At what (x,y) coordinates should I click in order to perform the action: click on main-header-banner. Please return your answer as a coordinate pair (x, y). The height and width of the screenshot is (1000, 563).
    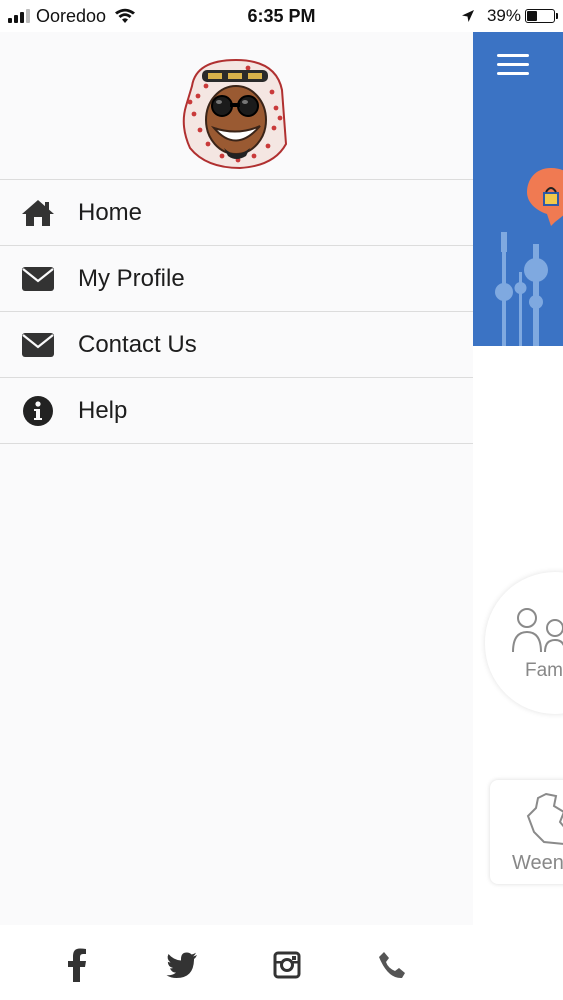
    Looking at the image, I should click on (518, 189).